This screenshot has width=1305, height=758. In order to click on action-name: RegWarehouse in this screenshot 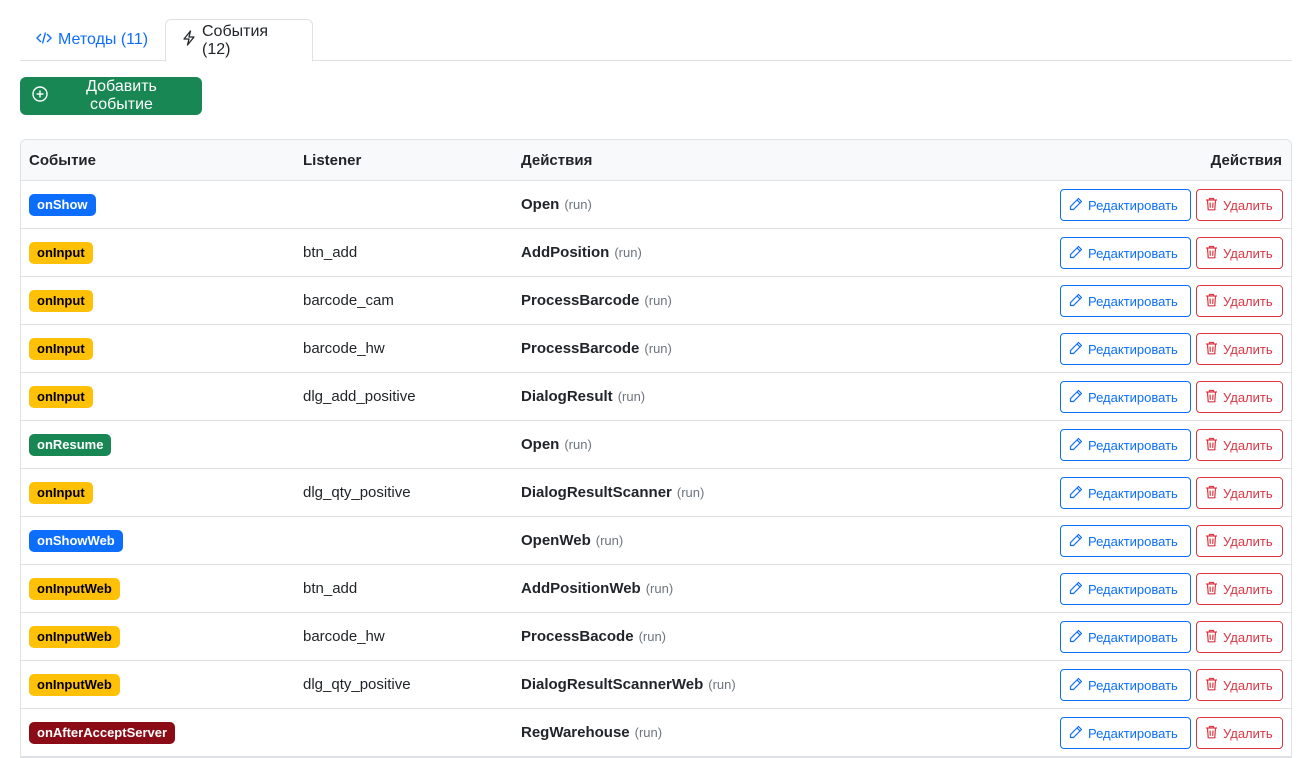, I will do `click(575, 732)`.